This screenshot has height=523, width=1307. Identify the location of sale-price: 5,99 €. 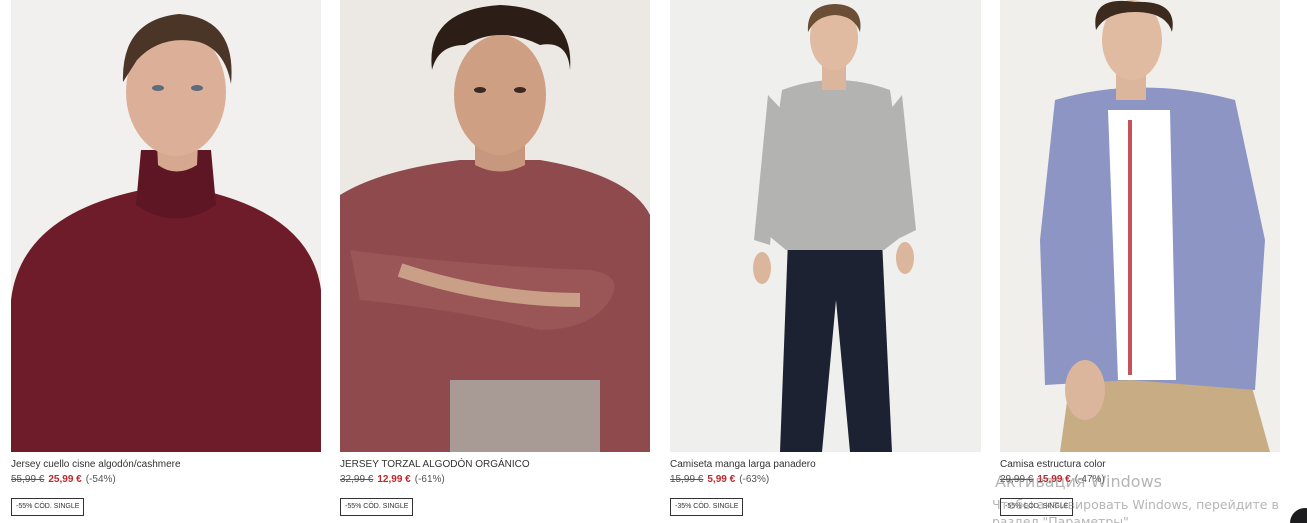
(721, 479).